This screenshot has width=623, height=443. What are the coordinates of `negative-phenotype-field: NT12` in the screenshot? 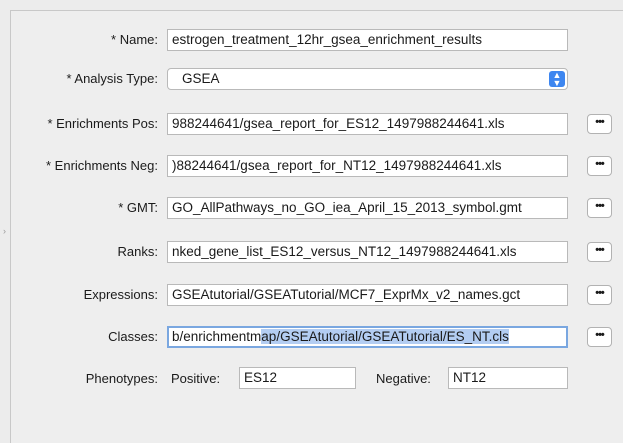 It's located at (508, 378).